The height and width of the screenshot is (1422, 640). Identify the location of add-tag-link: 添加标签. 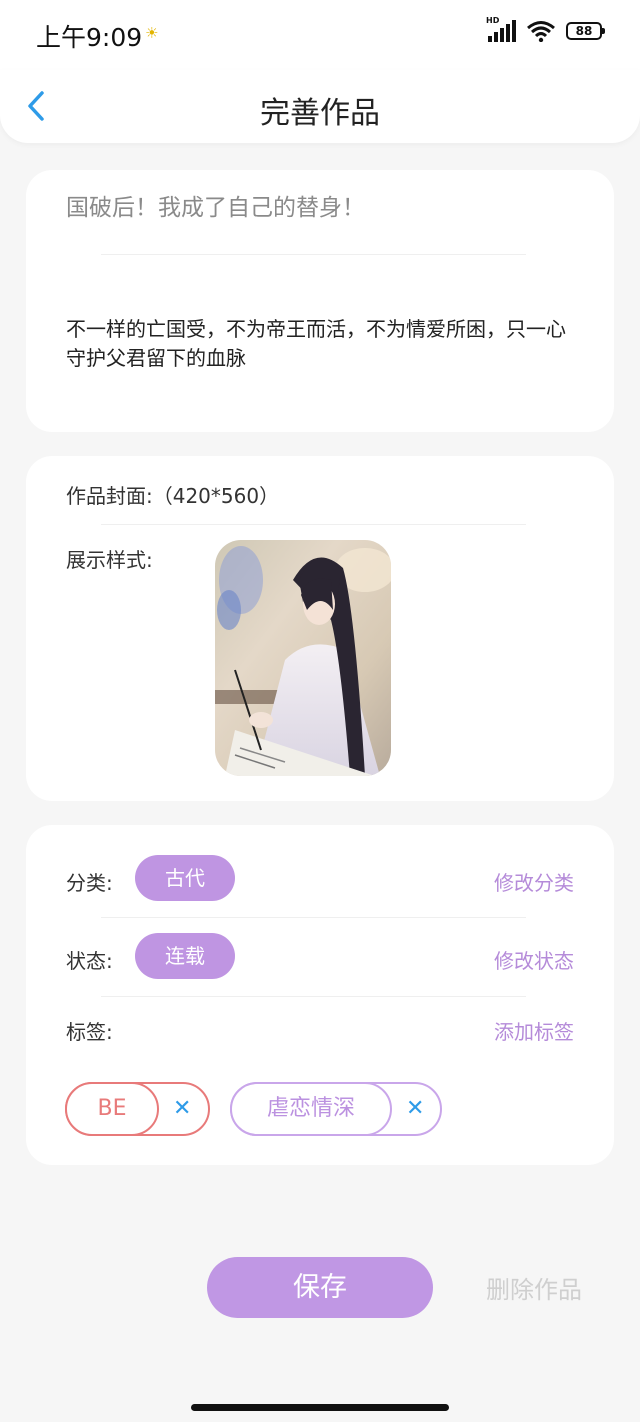
(534, 1030).